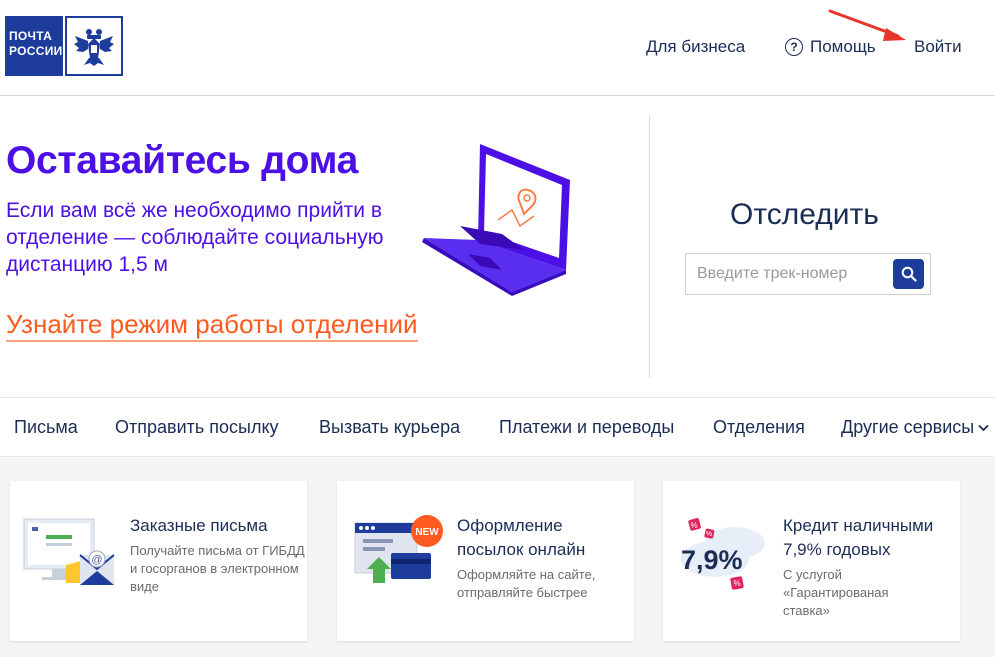  I want to click on registered-mail-icon: @, so click(69, 551).